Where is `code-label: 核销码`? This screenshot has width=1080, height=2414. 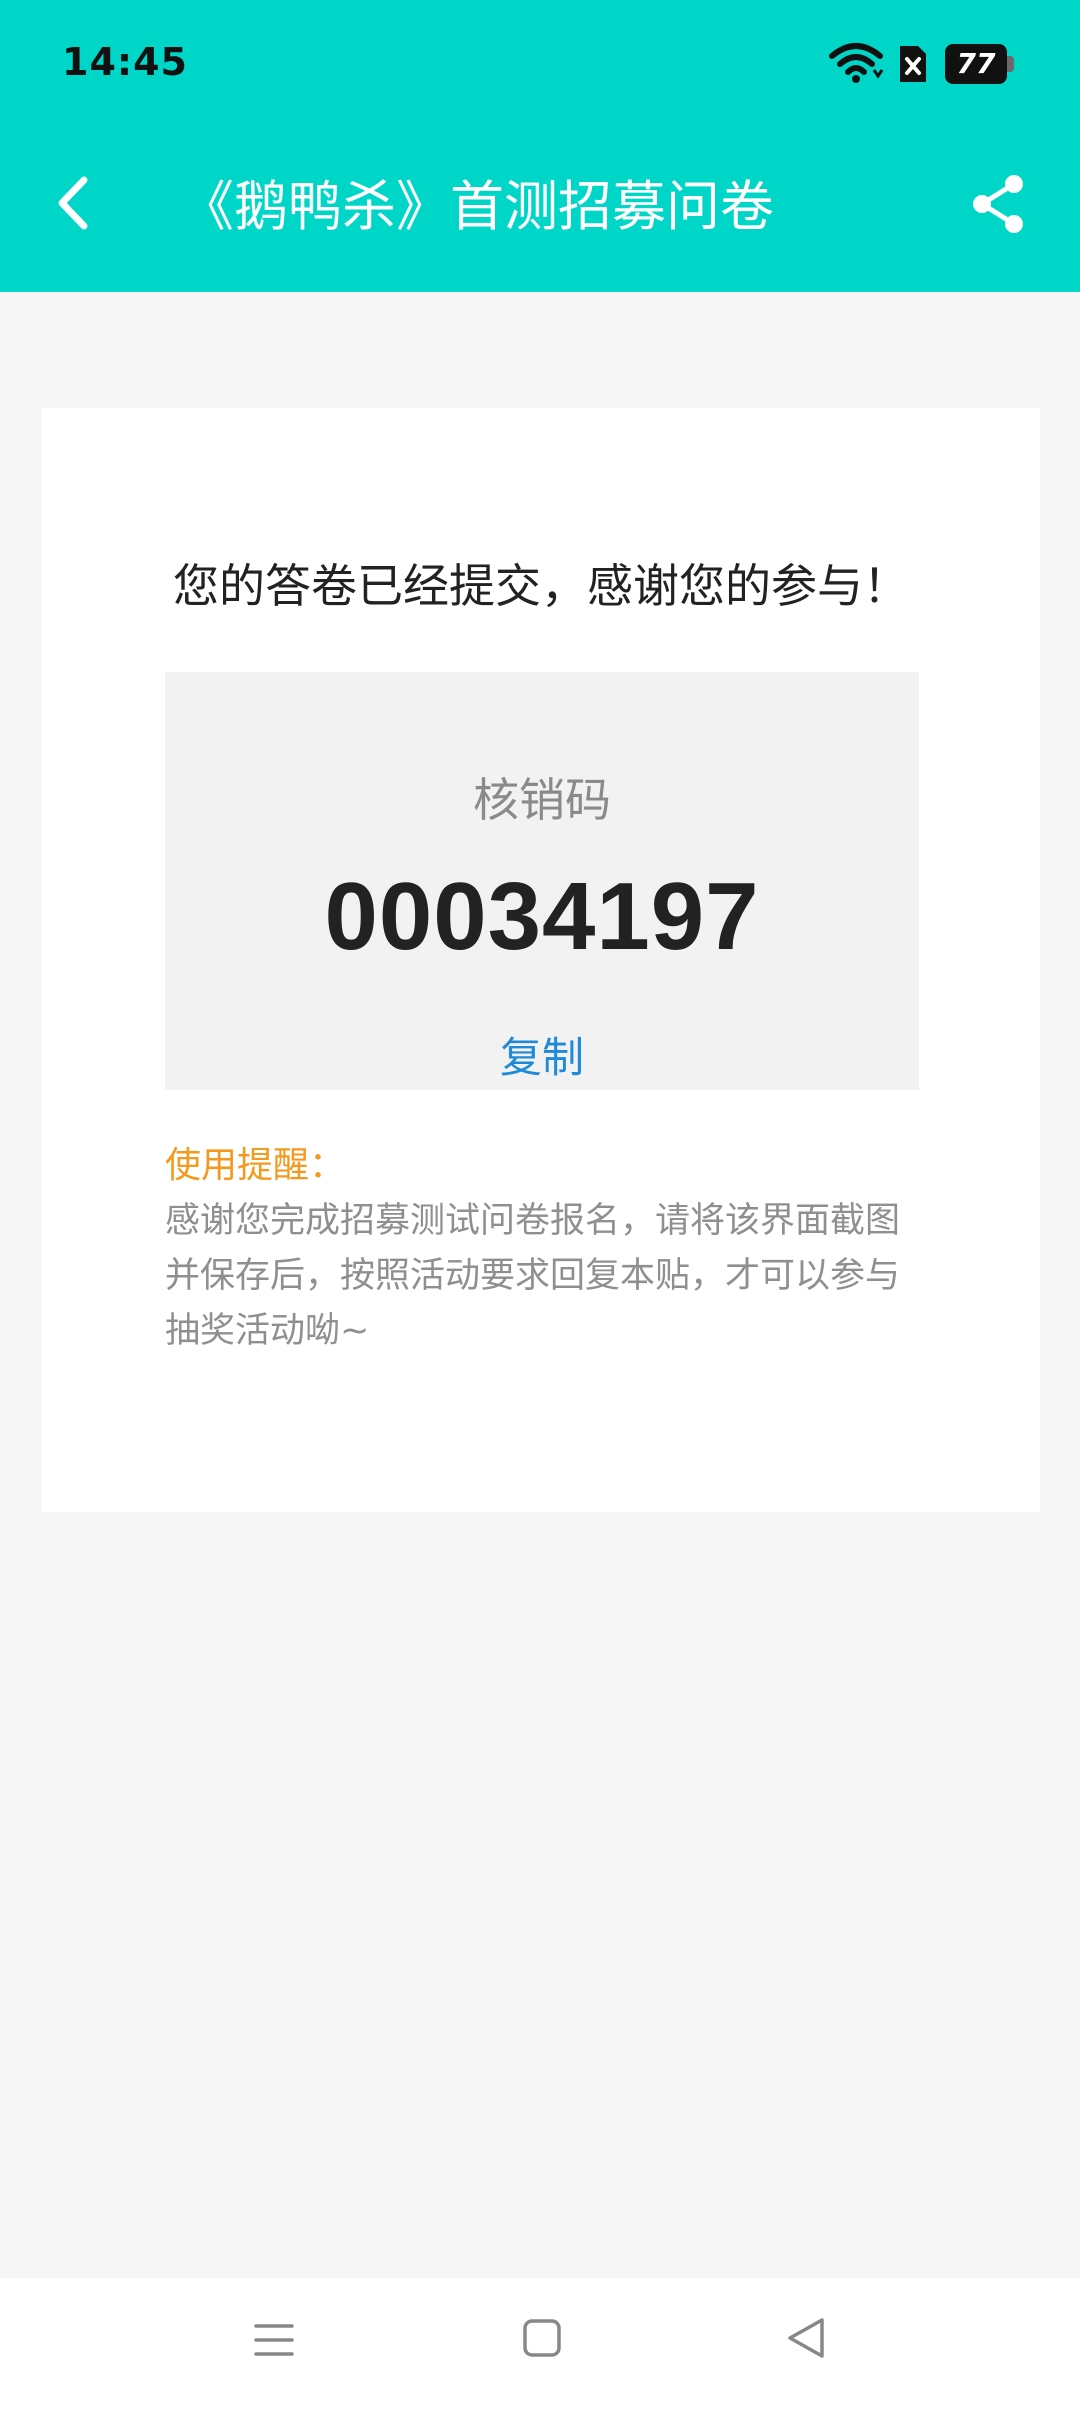 code-label: 核销码 is located at coordinates (542, 800).